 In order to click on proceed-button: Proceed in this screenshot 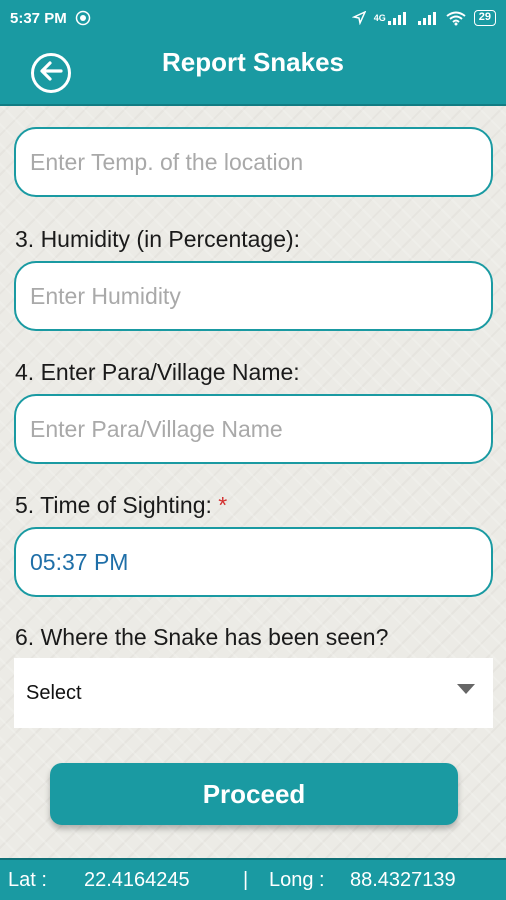, I will do `click(254, 794)`.